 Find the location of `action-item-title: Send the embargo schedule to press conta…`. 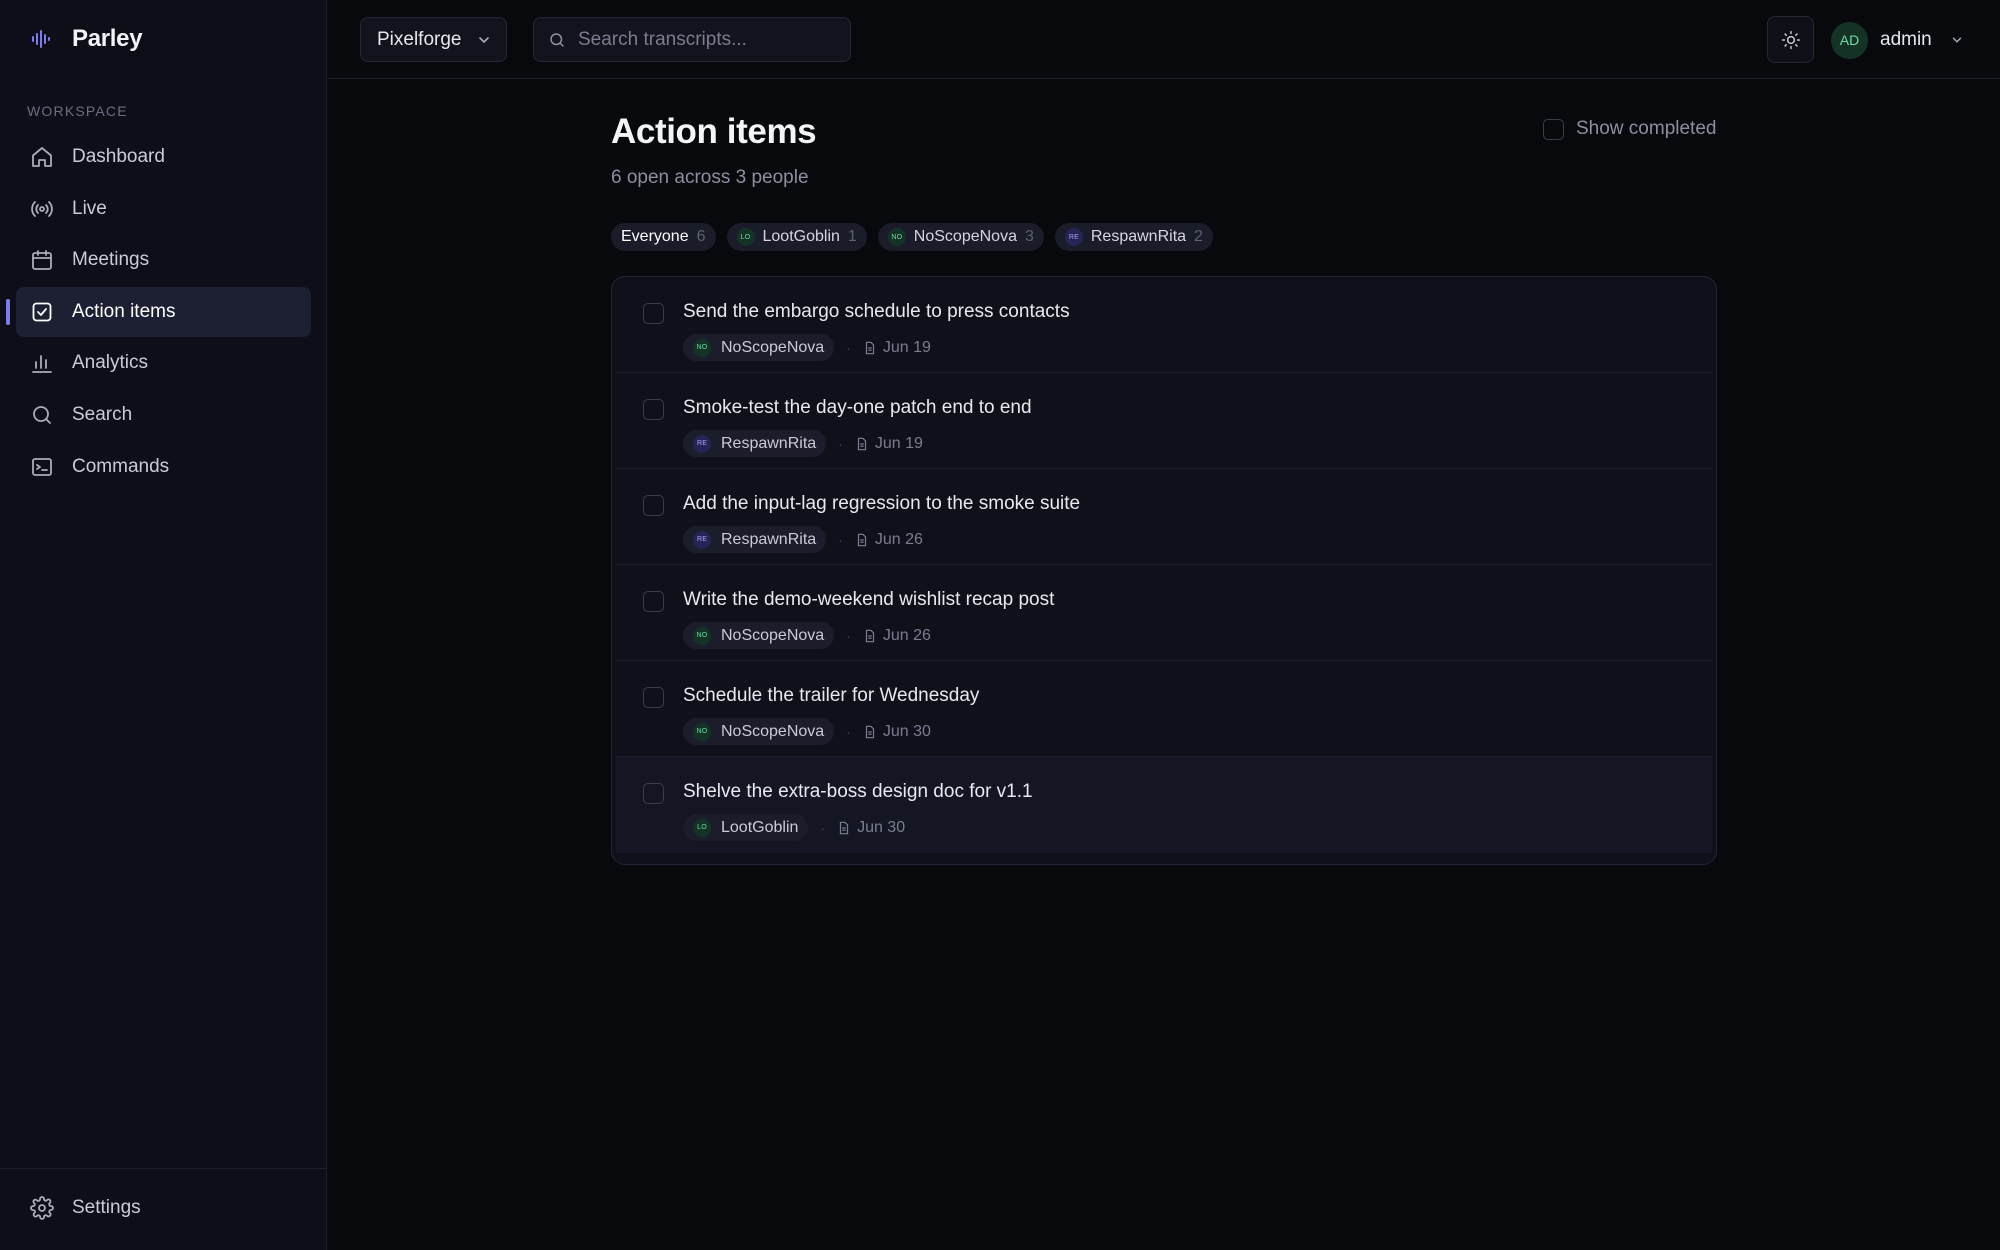

action-item-title: Send the embargo schedule to press conta… is located at coordinates (876, 311).